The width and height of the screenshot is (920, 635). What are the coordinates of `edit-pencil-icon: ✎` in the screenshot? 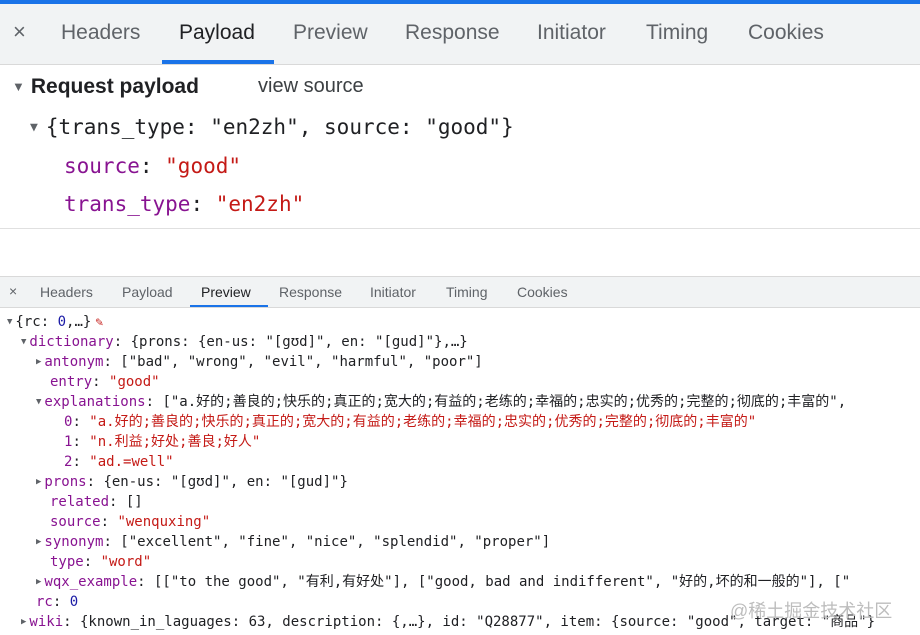 It's located at (99, 322).